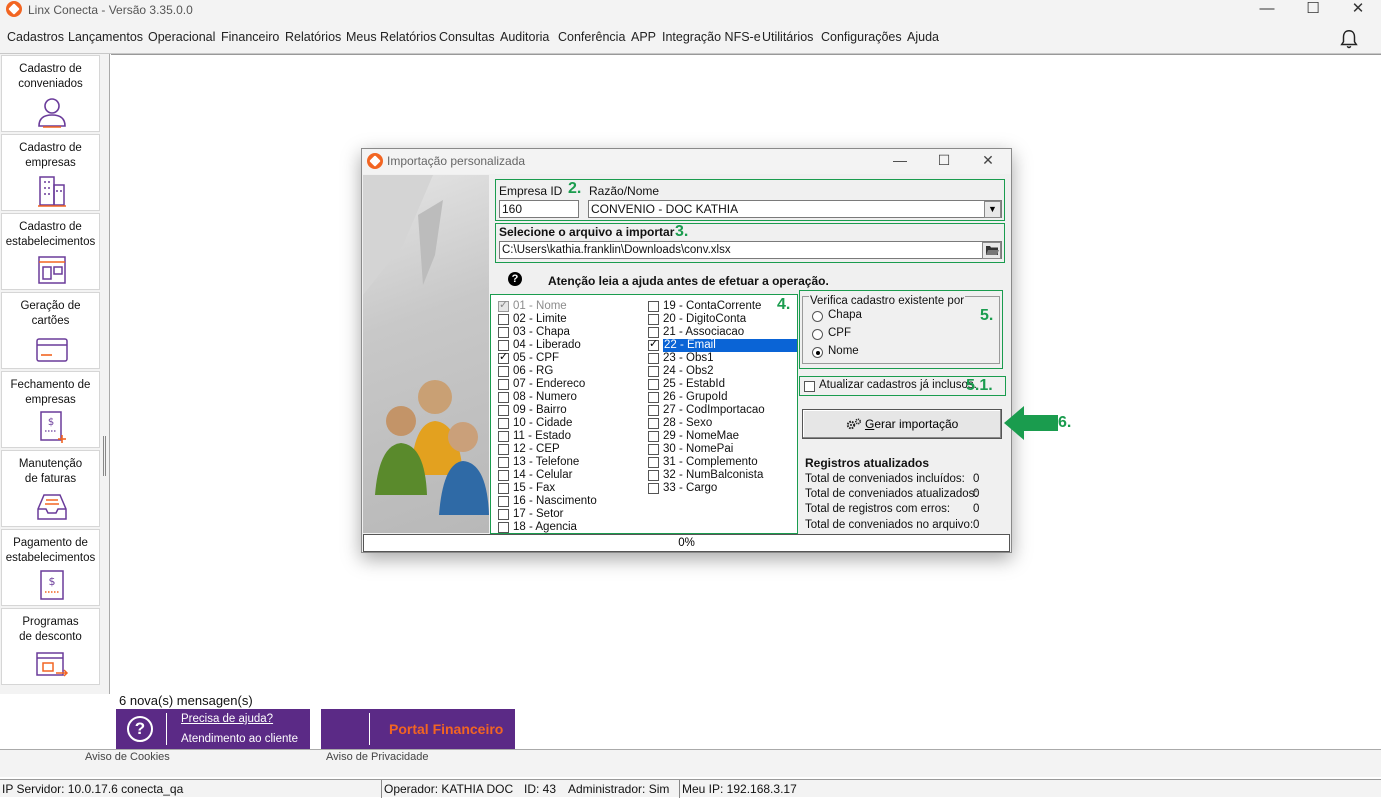 The image size is (1381, 798). Describe the element at coordinates (250, 37) in the screenshot. I see `menu-financeiro: Financeiro` at that location.